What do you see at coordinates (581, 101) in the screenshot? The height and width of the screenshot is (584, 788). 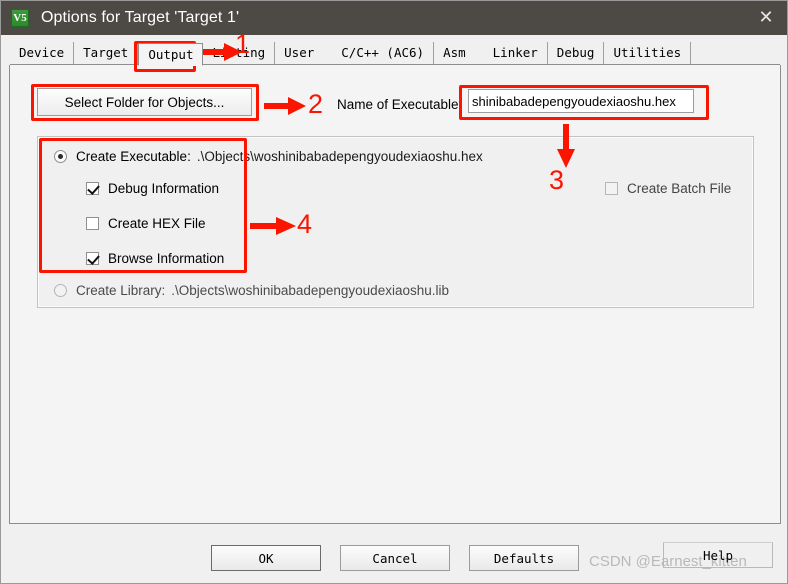 I see `name-of-executable-input` at bounding box center [581, 101].